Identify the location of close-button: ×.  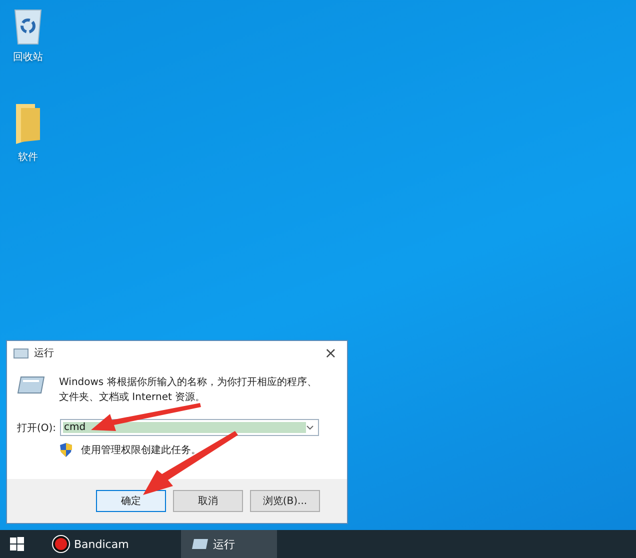
(330, 353).